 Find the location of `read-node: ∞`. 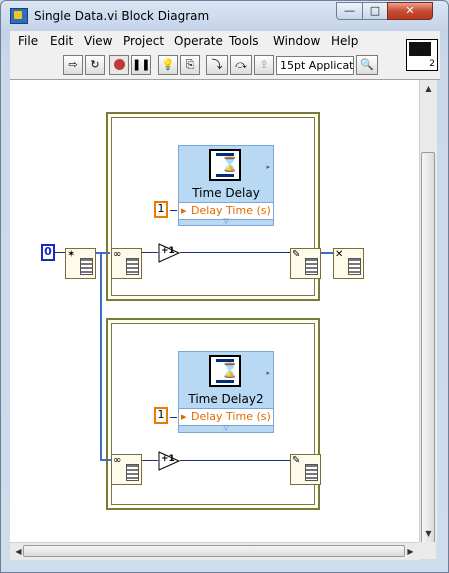

read-node: ∞ is located at coordinates (126, 263).